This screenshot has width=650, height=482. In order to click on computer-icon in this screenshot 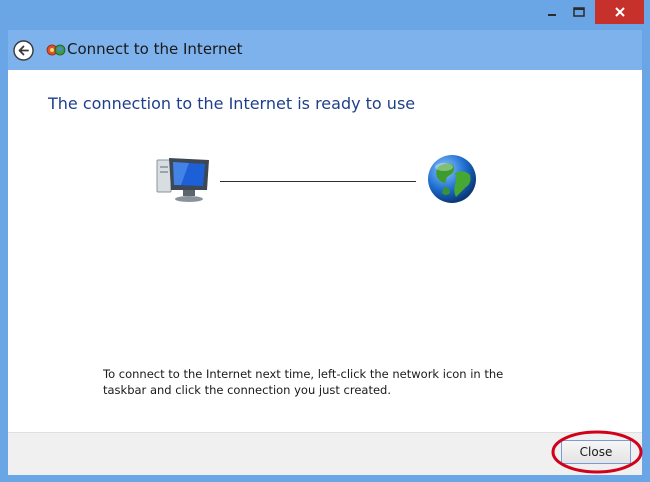, I will do `click(182, 180)`.